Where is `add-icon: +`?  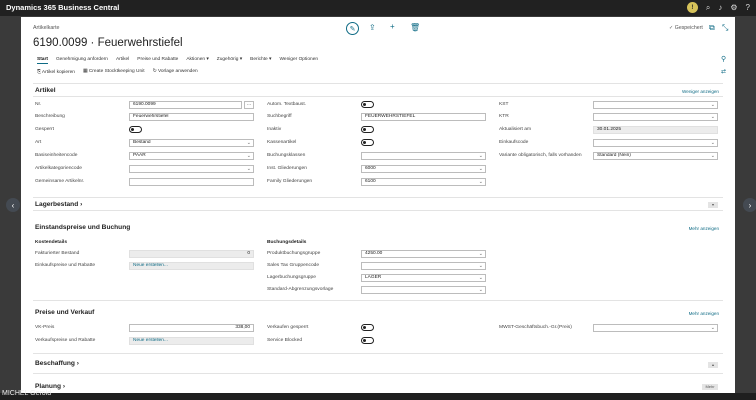
add-icon: + is located at coordinates (392, 26).